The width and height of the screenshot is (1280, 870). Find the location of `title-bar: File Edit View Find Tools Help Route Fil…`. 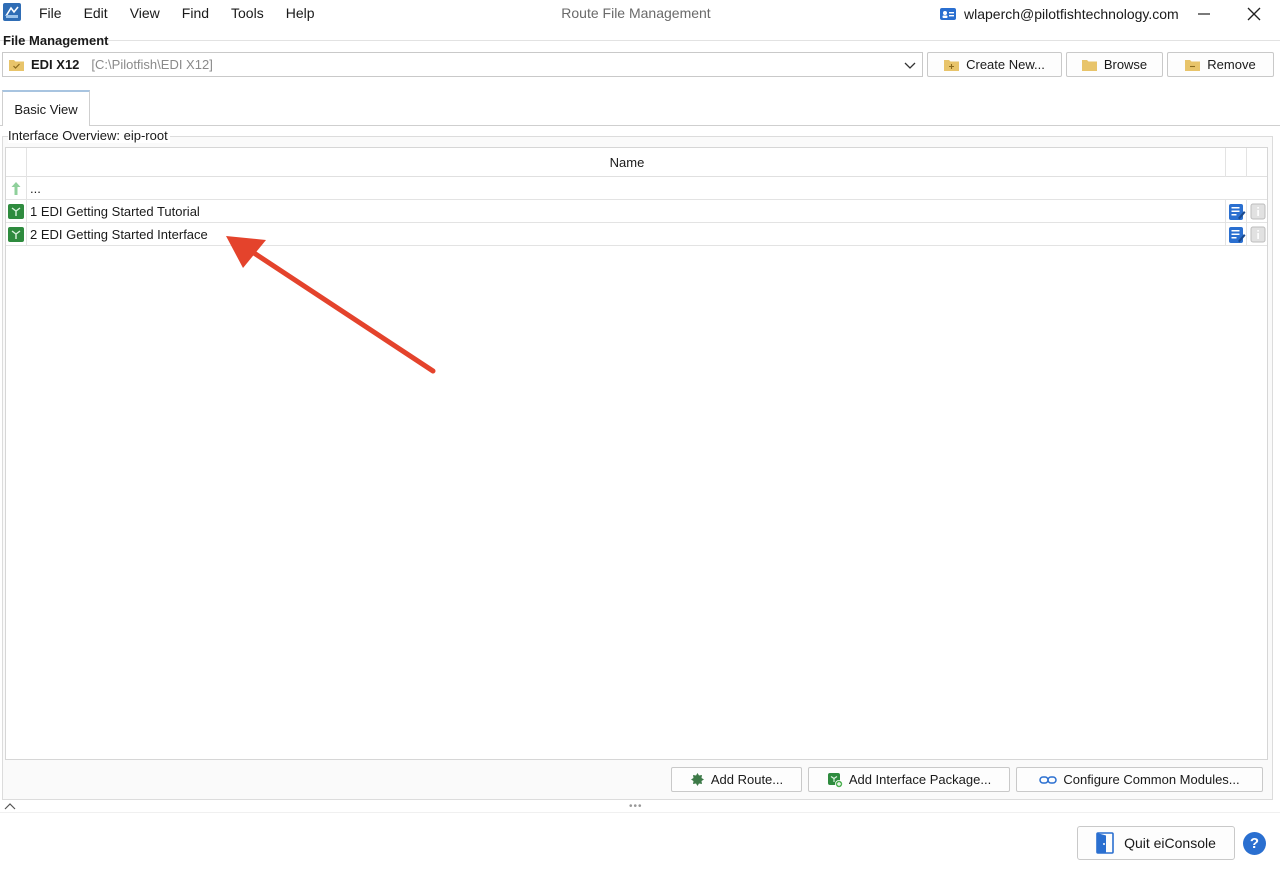

title-bar: File Edit View Find Tools Help Route Fil… is located at coordinates (640, 14).